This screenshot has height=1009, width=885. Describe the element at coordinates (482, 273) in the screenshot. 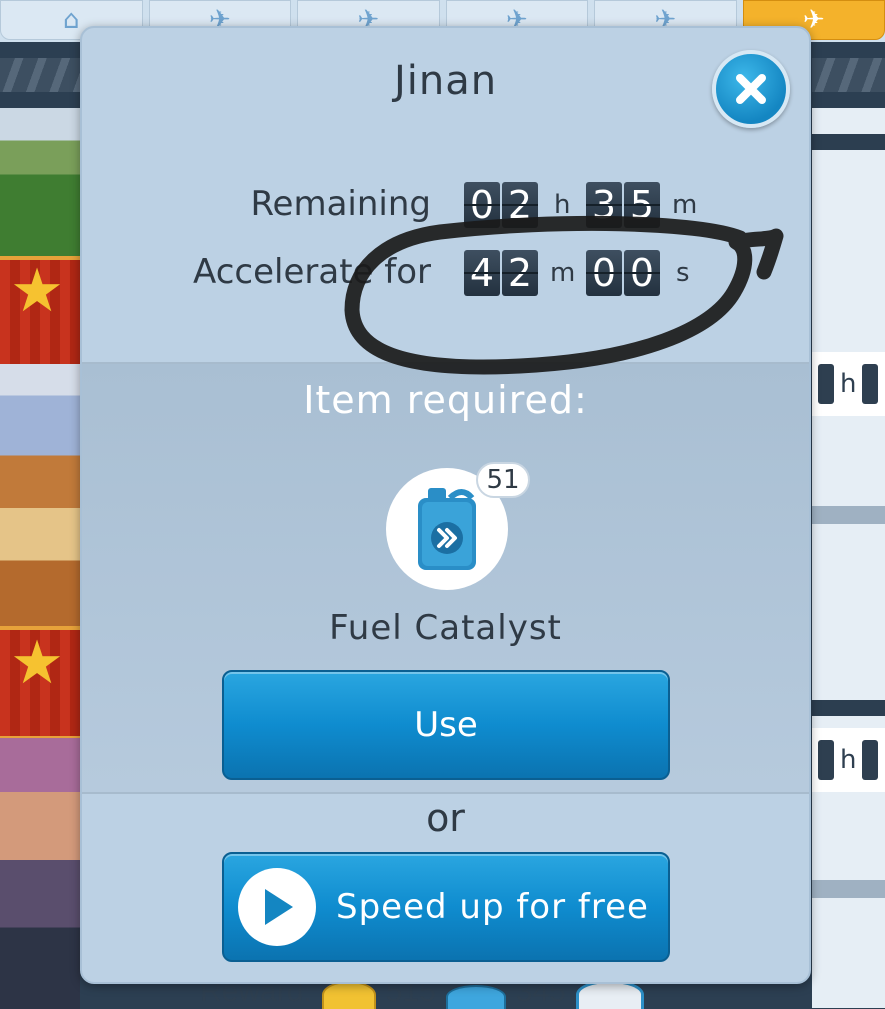

I see `timer-digit: 4` at that location.